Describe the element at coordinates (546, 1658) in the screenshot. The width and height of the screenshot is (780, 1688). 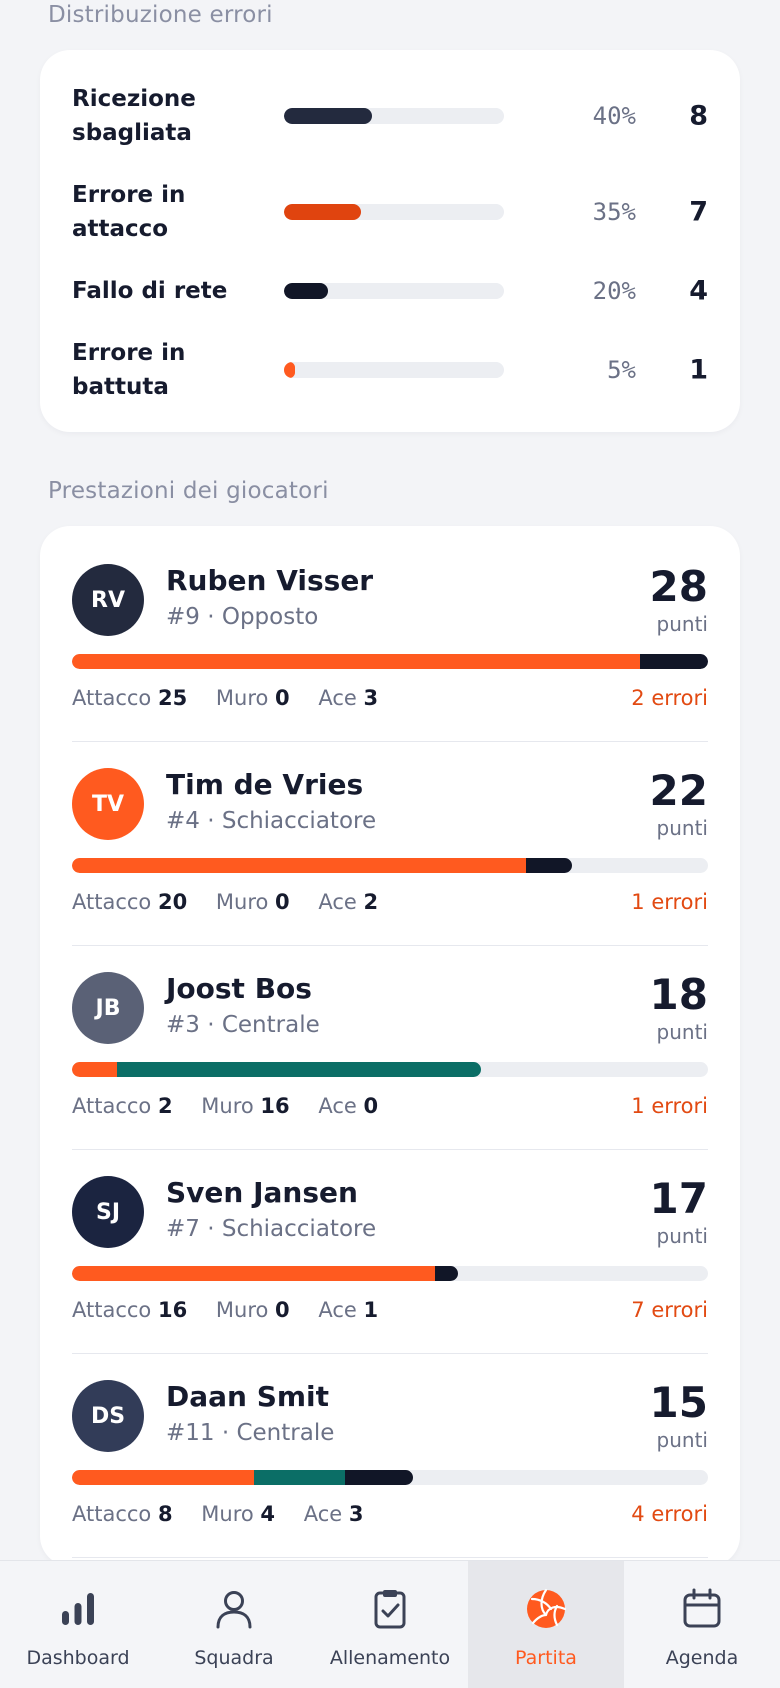
I see `nav-label: Partita` at that location.